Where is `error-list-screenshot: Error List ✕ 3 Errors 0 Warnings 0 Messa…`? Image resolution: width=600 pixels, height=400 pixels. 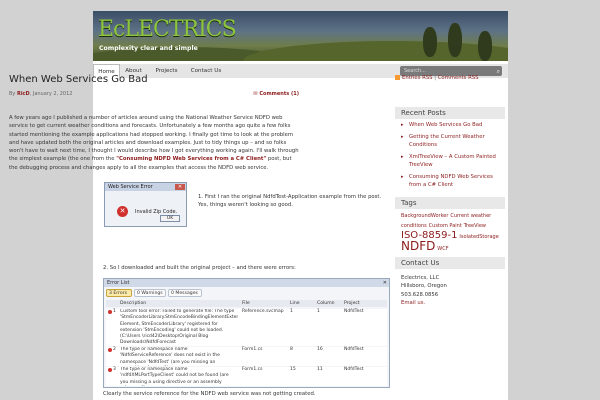 error-list-screenshot: Error List ✕ 3 Errors 0 Warnings 0 Messa… is located at coordinates (246, 333).